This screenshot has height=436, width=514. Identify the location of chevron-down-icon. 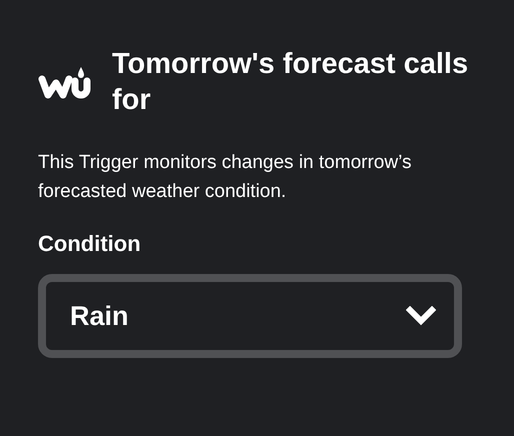
(421, 316).